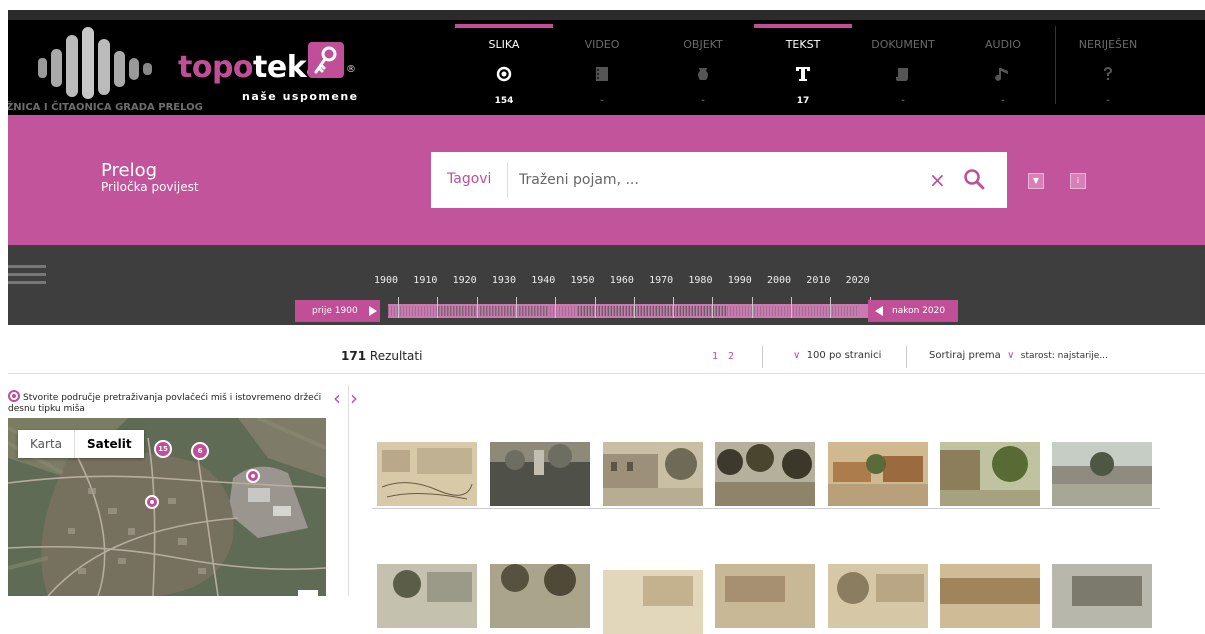 The width and height of the screenshot is (1205, 634). I want to click on page-1-link: 1, so click(715, 356).